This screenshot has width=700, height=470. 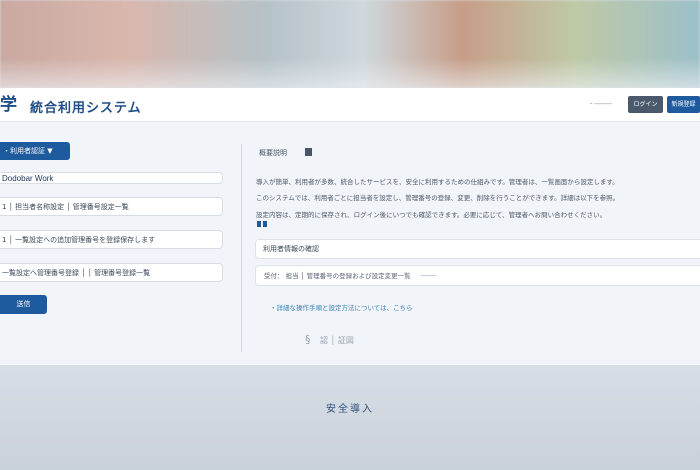 What do you see at coordinates (86, 106) in the screenshot?
I see `site-title: 統合利用システム` at bounding box center [86, 106].